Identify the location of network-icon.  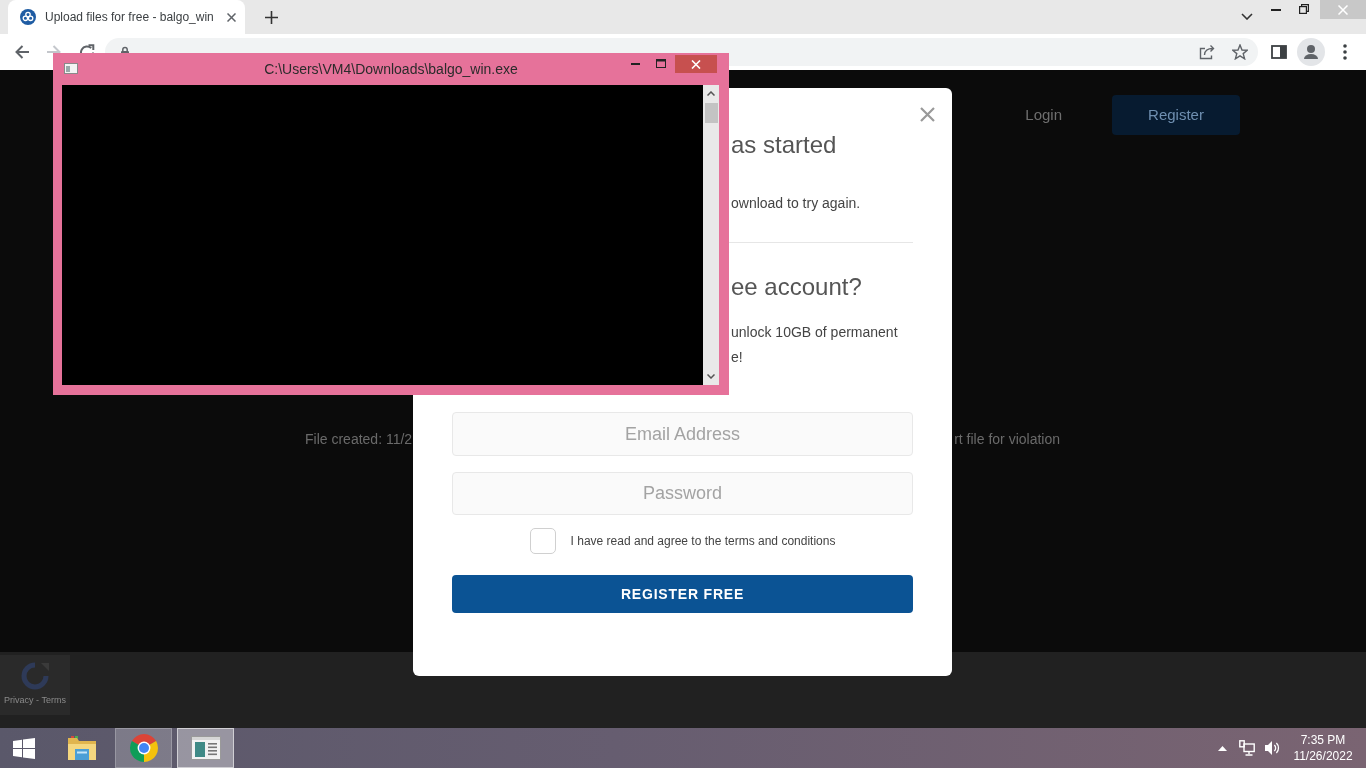
(1247, 748).